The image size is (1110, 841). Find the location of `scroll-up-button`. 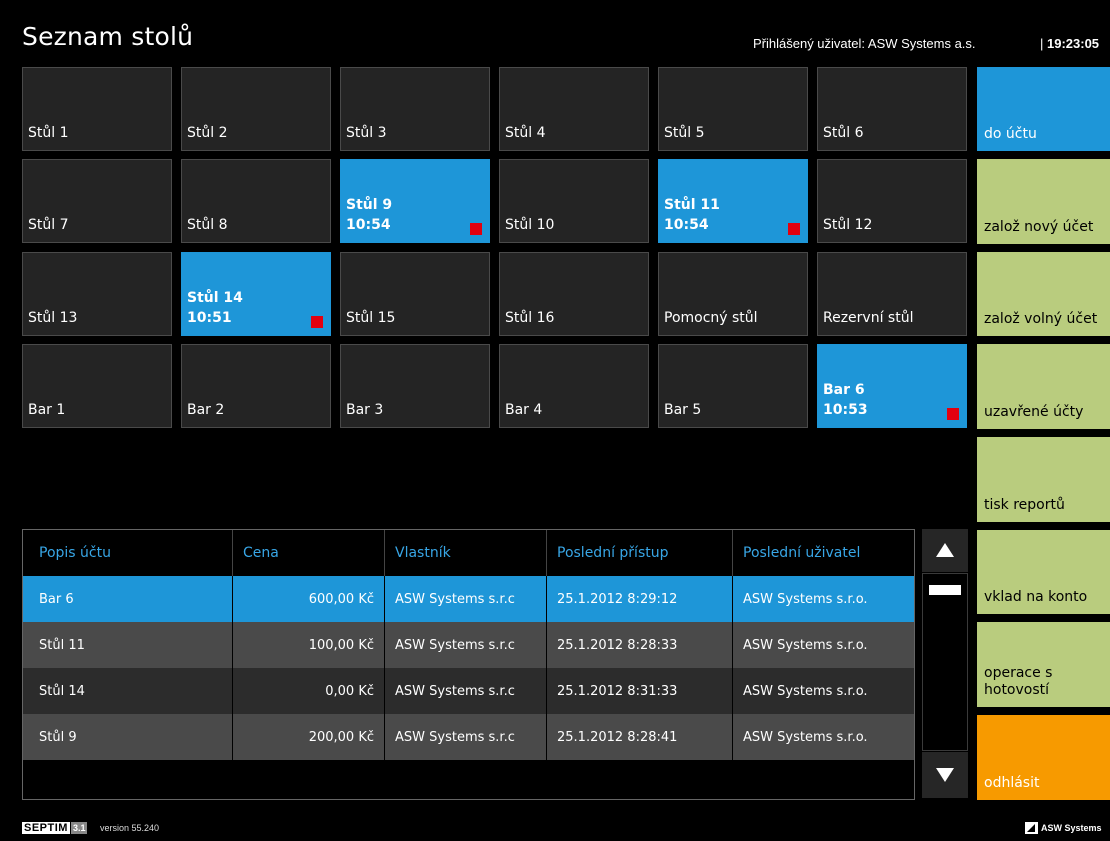

scroll-up-button is located at coordinates (945, 550).